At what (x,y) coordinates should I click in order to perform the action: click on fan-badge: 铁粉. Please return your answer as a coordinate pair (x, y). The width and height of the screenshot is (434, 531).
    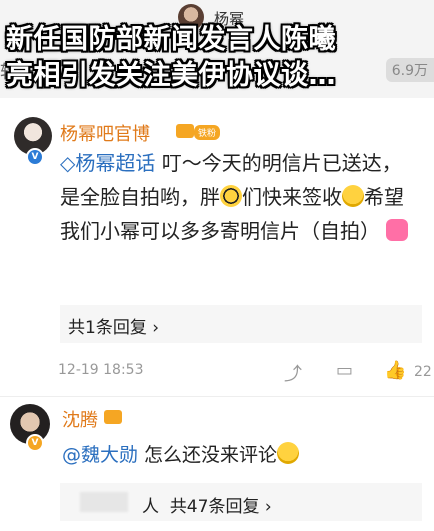
    Looking at the image, I should click on (207, 132).